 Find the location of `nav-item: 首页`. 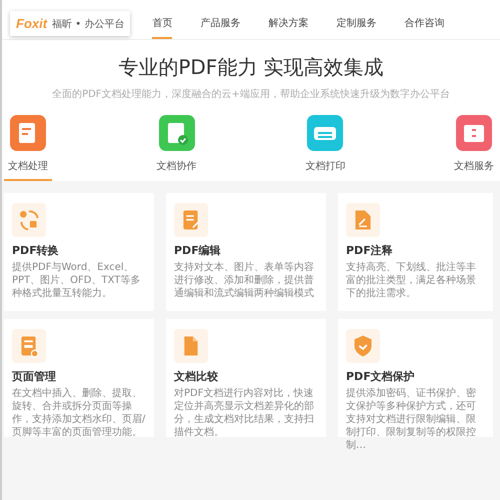

nav-item: 首页 is located at coordinates (162, 23).